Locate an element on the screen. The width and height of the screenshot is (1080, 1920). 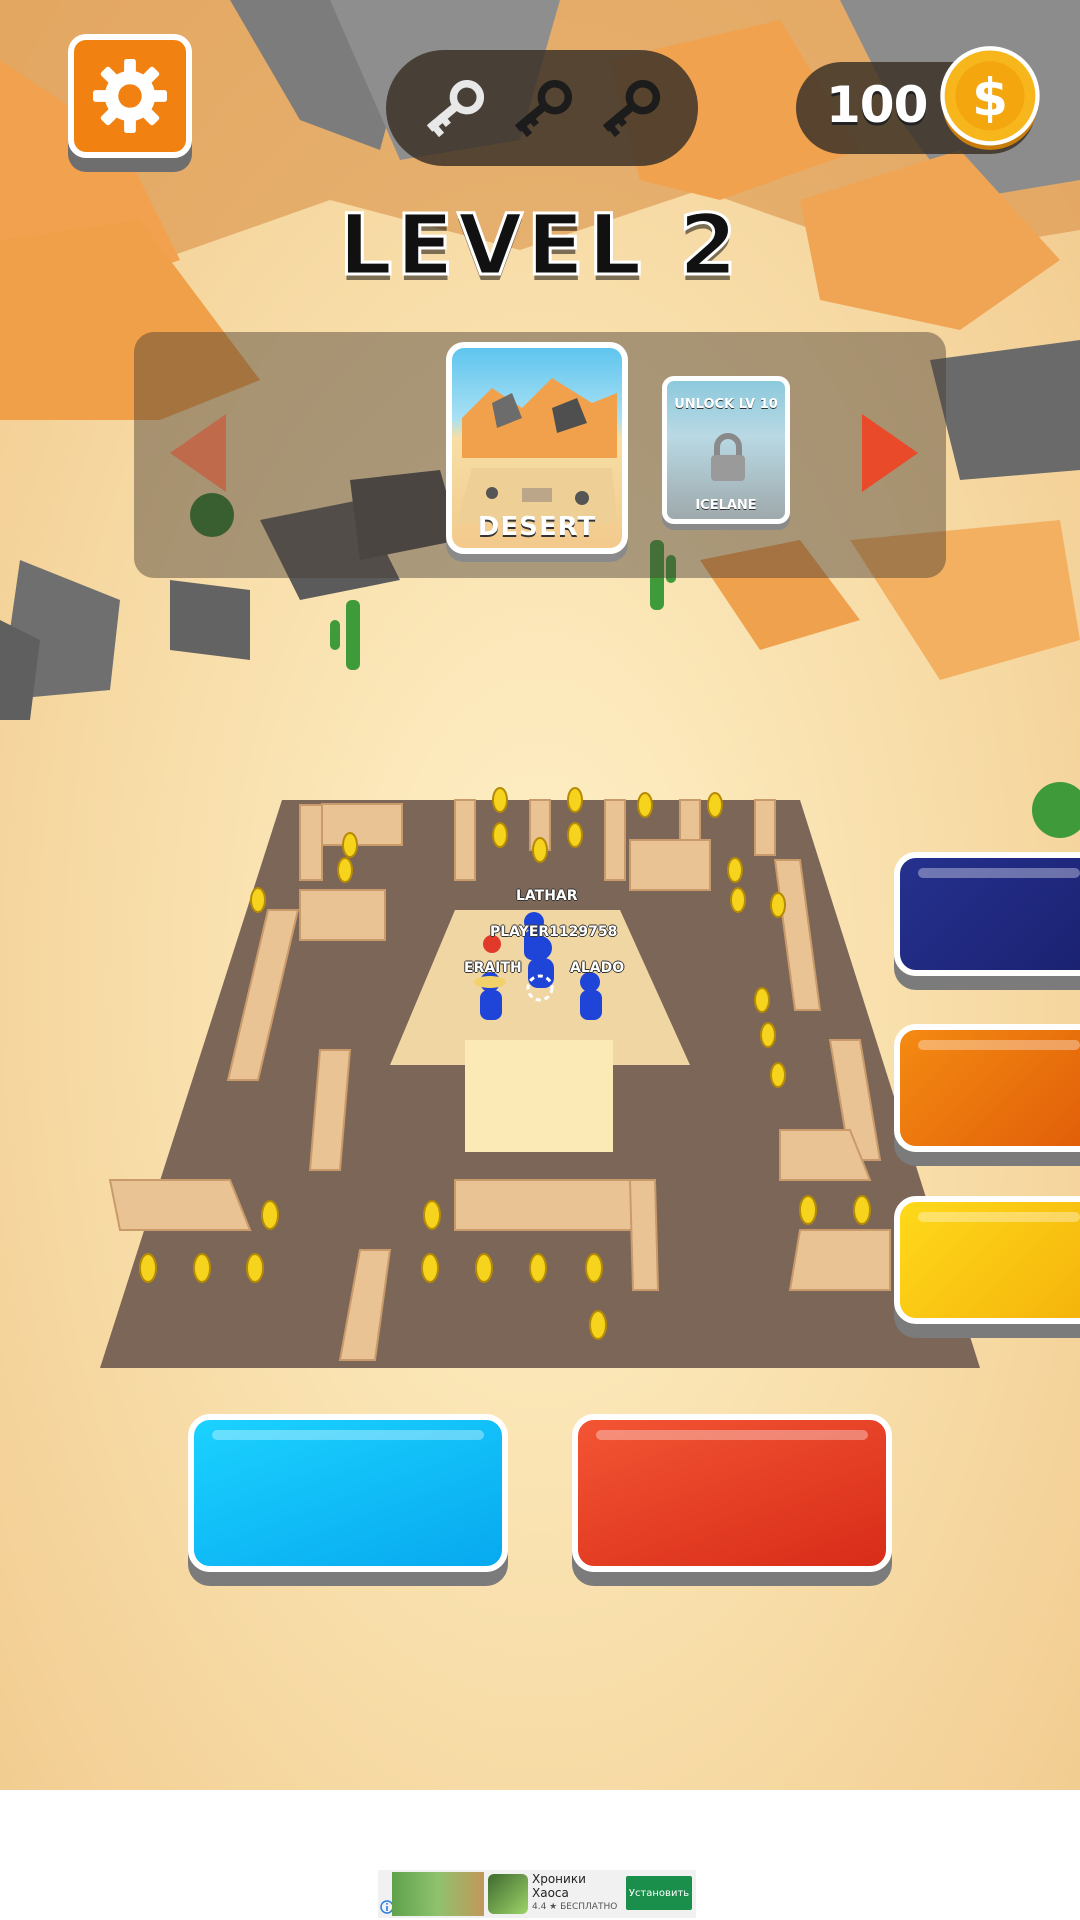
keys-panel is located at coordinates (542, 108).